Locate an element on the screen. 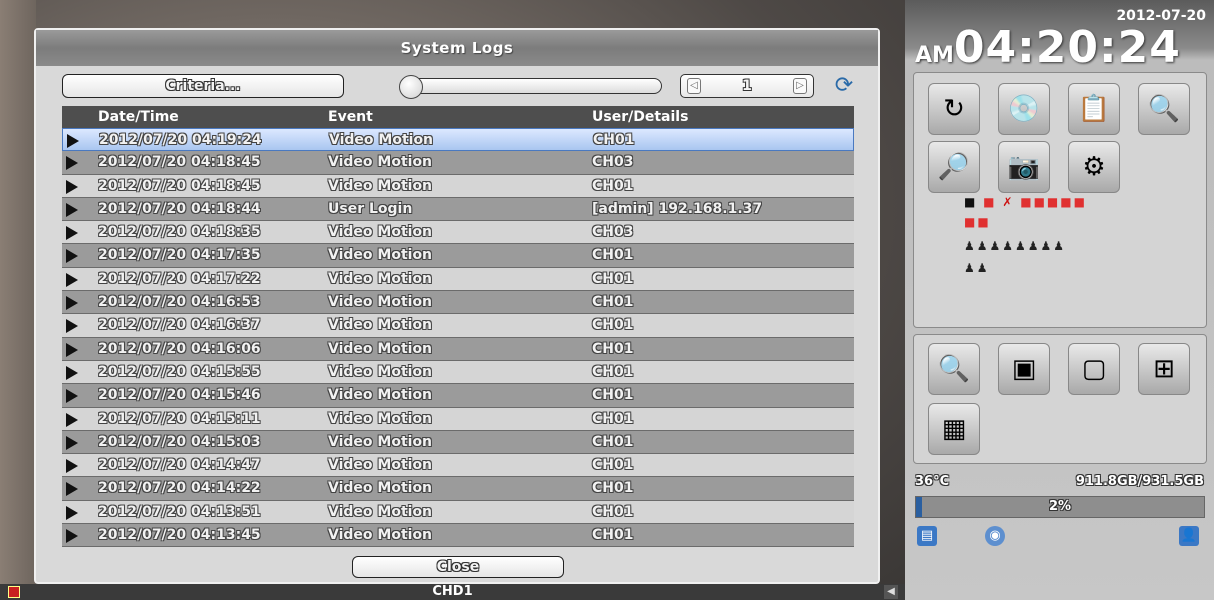  channel-status-row: ■ ■ ✗ ■■■■■ is located at coordinates (1025, 202).